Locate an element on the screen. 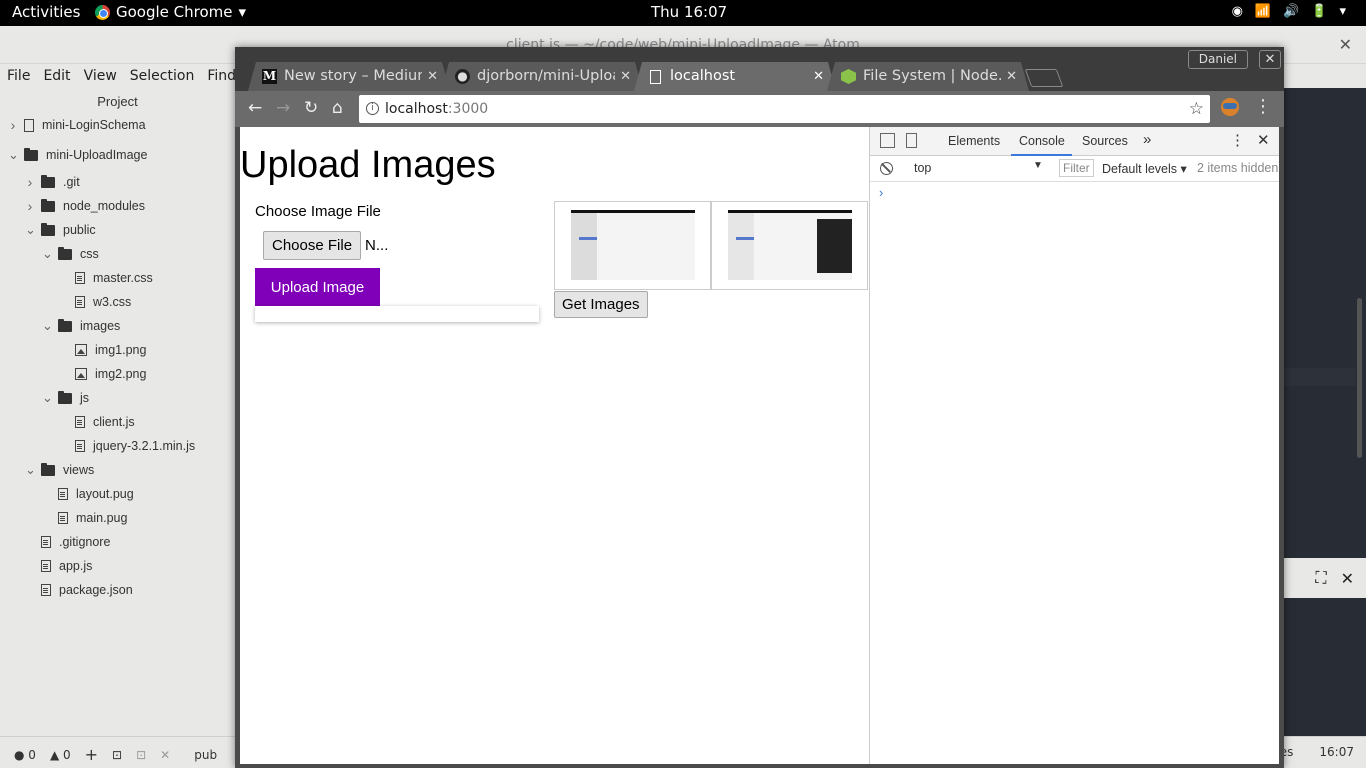 The height and width of the screenshot is (768, 1366). tab-medium: M New story – Medium ✕ is located at coordinates (349, 76).